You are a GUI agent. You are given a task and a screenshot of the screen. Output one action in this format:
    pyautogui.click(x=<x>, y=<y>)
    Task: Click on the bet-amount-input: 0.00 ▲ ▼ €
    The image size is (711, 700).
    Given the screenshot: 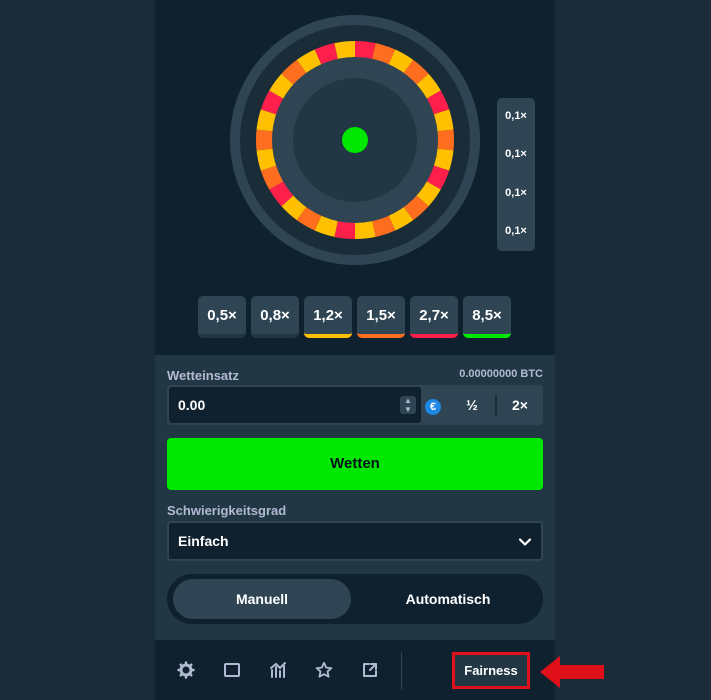 What is the action you would take?
    pyautogui.click(x=305, y=405)
    